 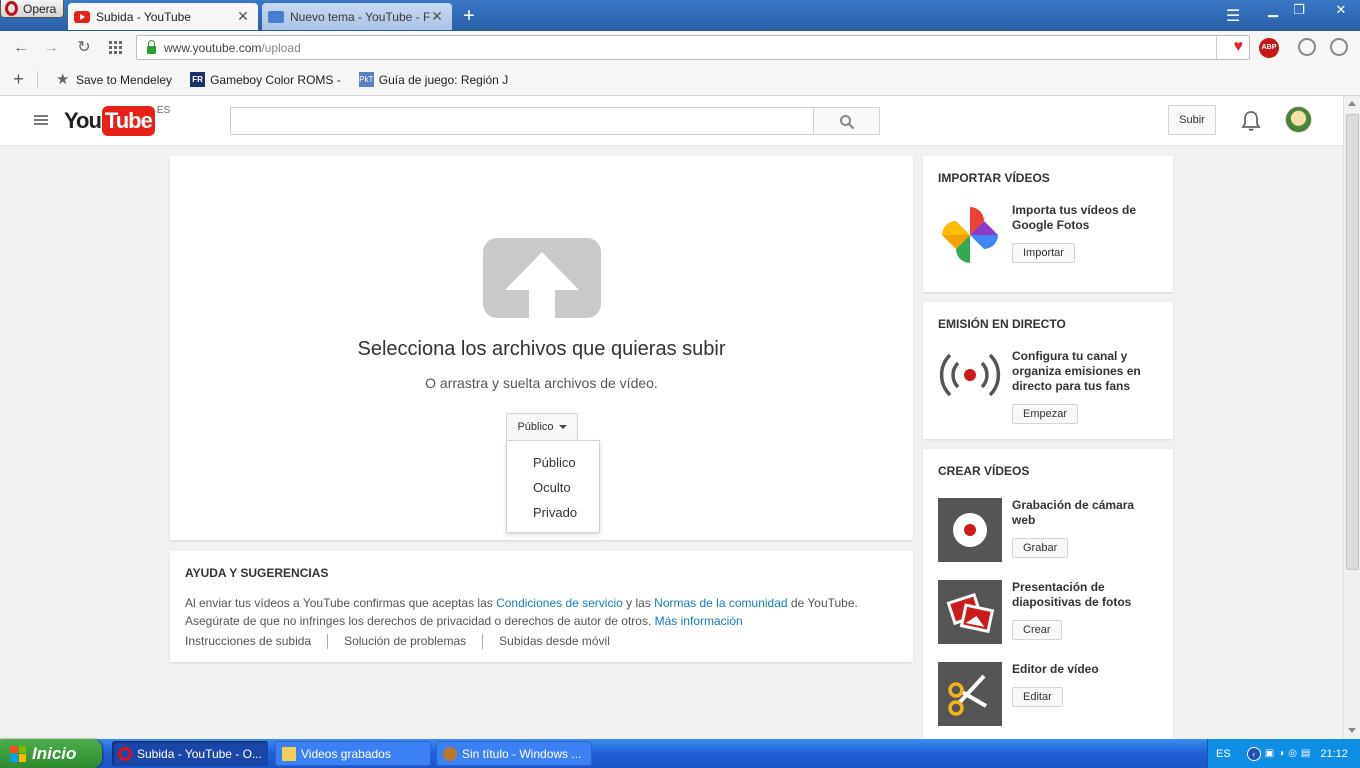 I want to click on privacy-dropdown: Público, so click(x=542, y=427).